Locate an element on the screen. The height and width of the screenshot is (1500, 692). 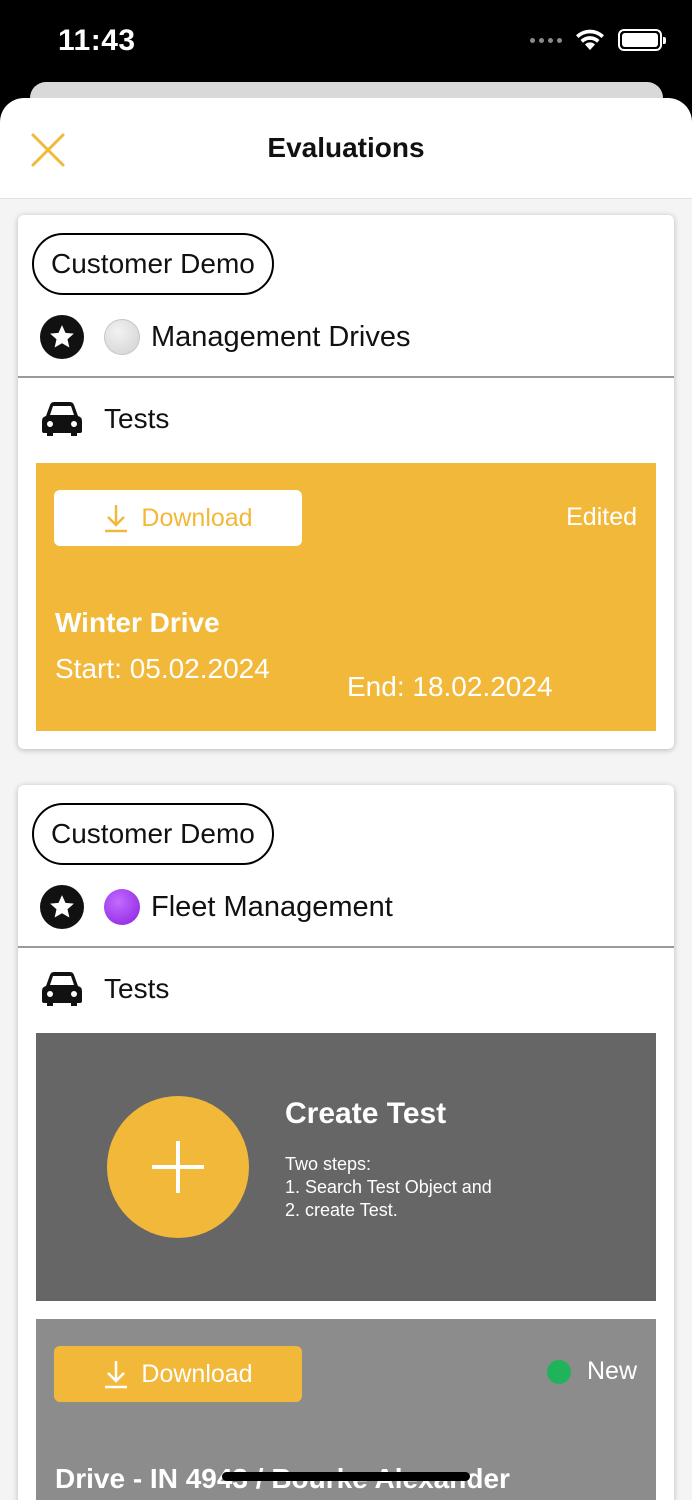
status-time: 11:43 is located at coordinates (97, 40).